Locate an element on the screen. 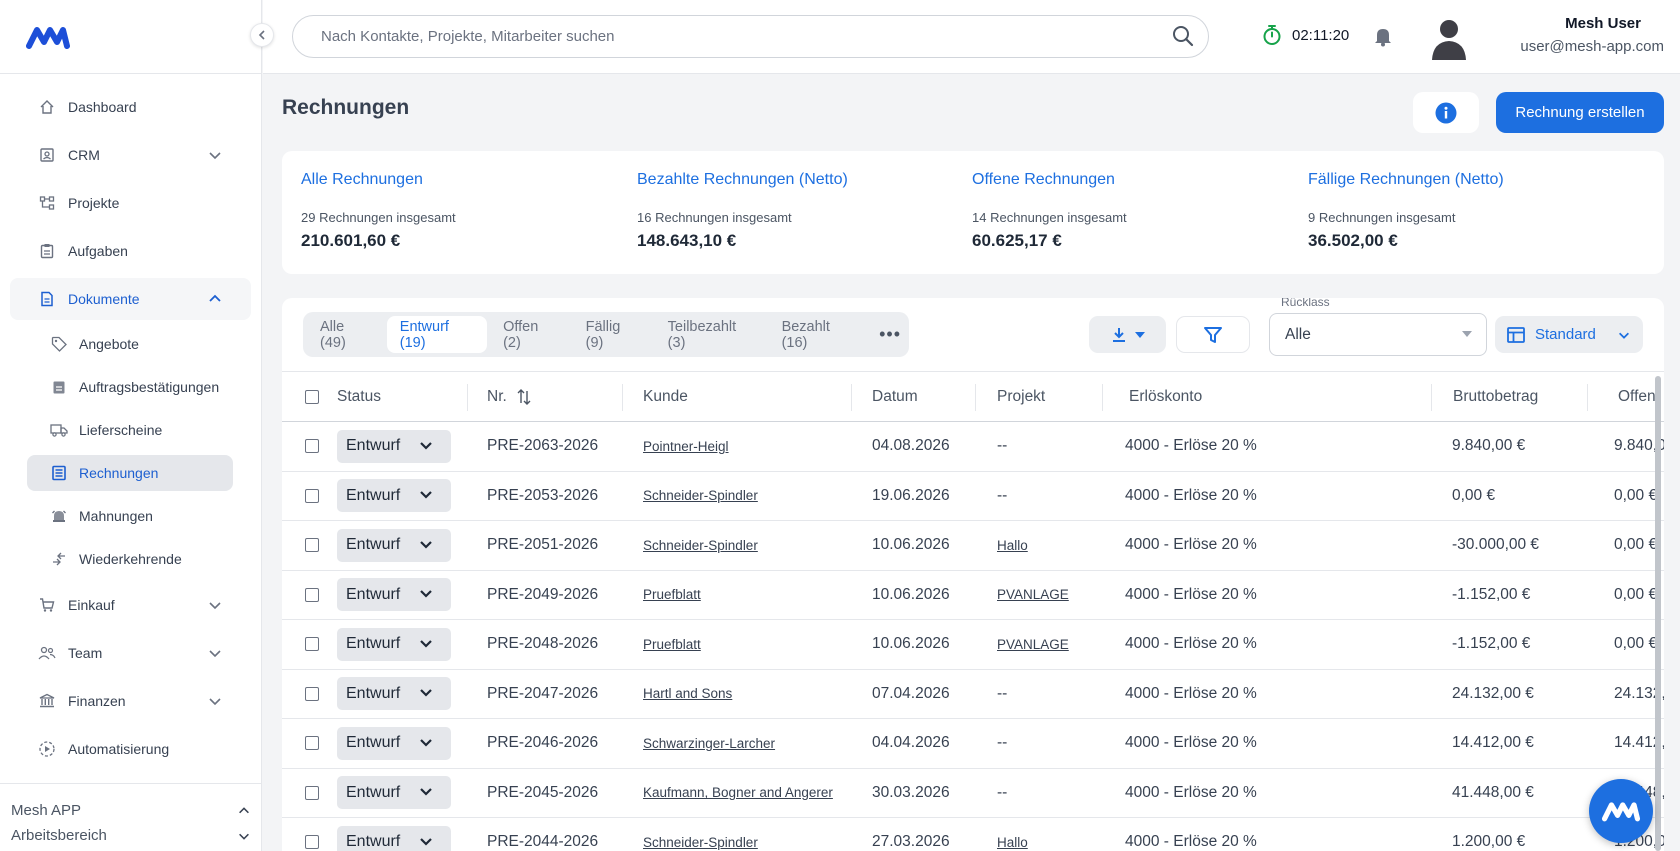 Image resolution: width=1680 pixels, height=851 pixels. customer-link: Schwarzinger-Larcher is located at coordinates (709, 743).